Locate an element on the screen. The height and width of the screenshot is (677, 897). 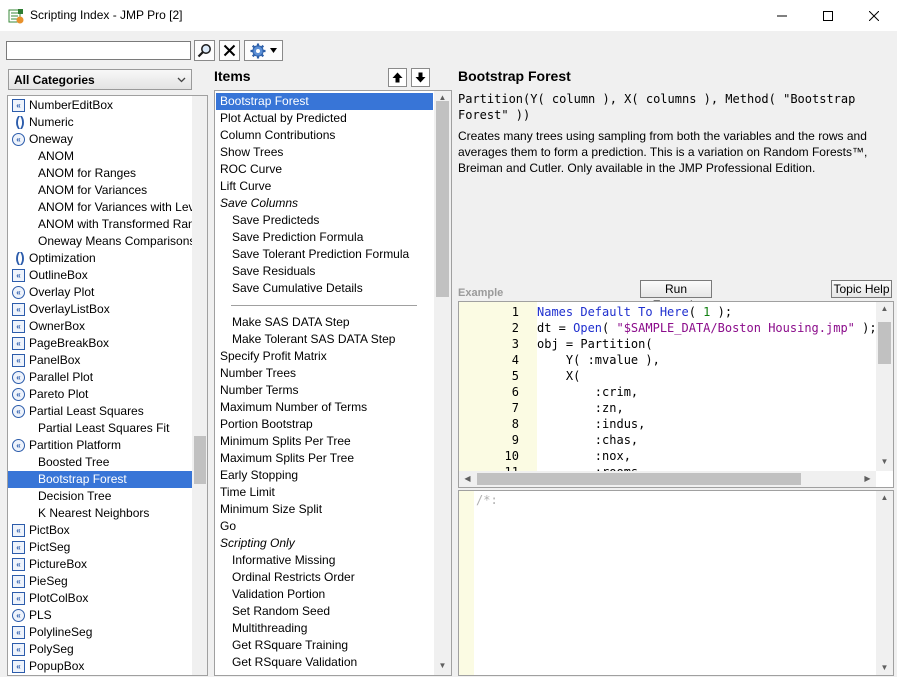
category-tree-item: « PageBreakBox is located at coordinates (100, 343).